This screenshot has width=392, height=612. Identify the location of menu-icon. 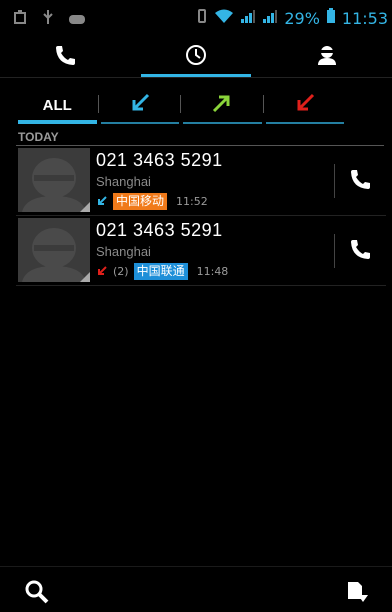
(357, 594).